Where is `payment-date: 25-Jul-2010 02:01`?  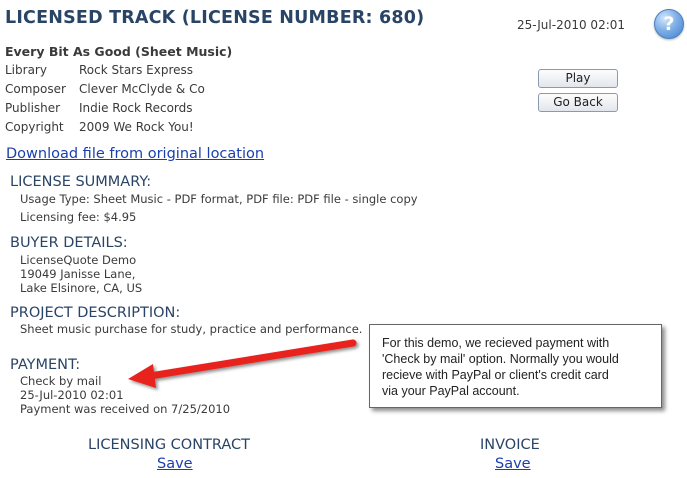 payment-date: 25-Jul-2010 02:01 is located at coordinates (72, 395).